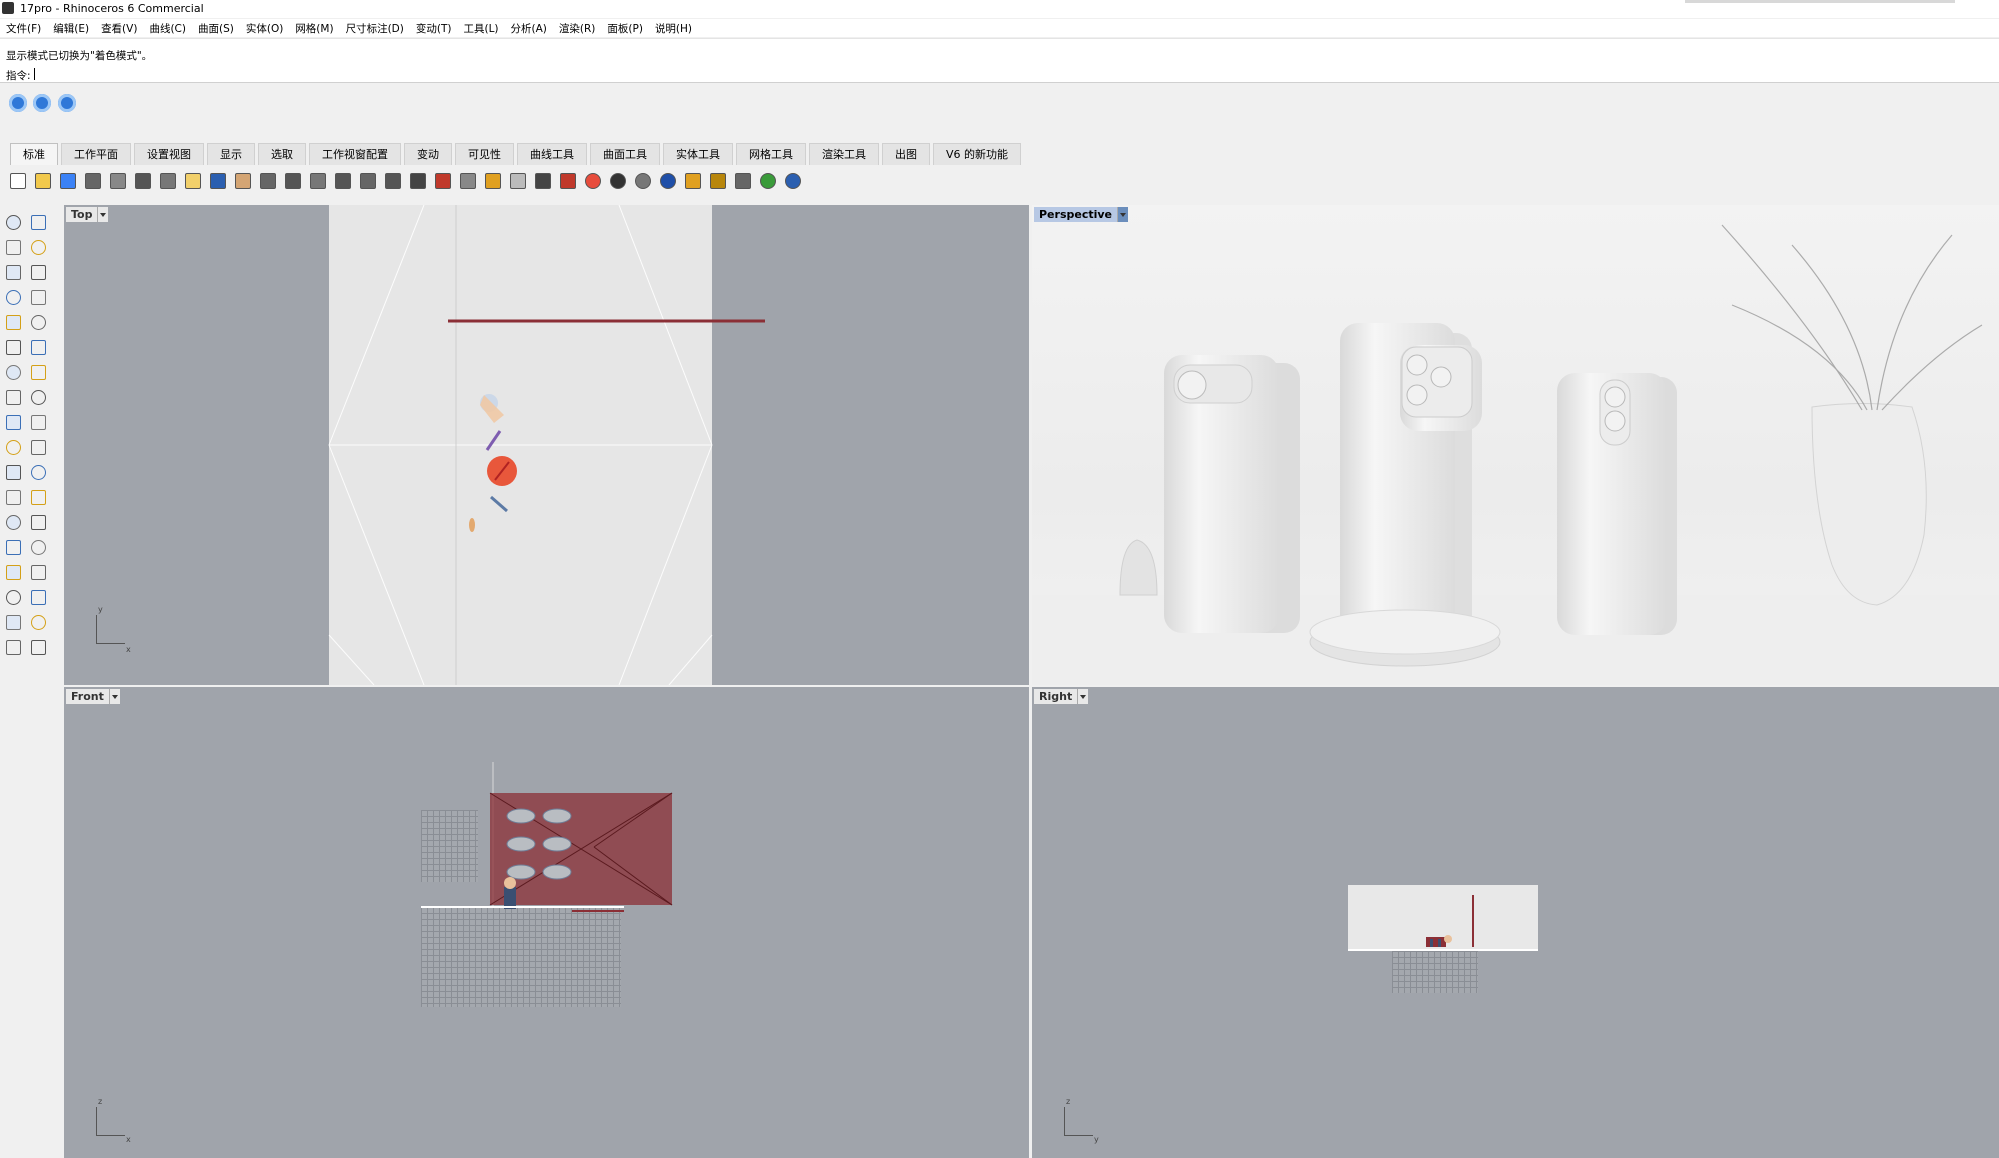 This screenshot has width=1999, height=1158. Describe the element at coordinates (625, 154) in the screenshot. I see `tab-surface-tools: 曲面工具` at that location.